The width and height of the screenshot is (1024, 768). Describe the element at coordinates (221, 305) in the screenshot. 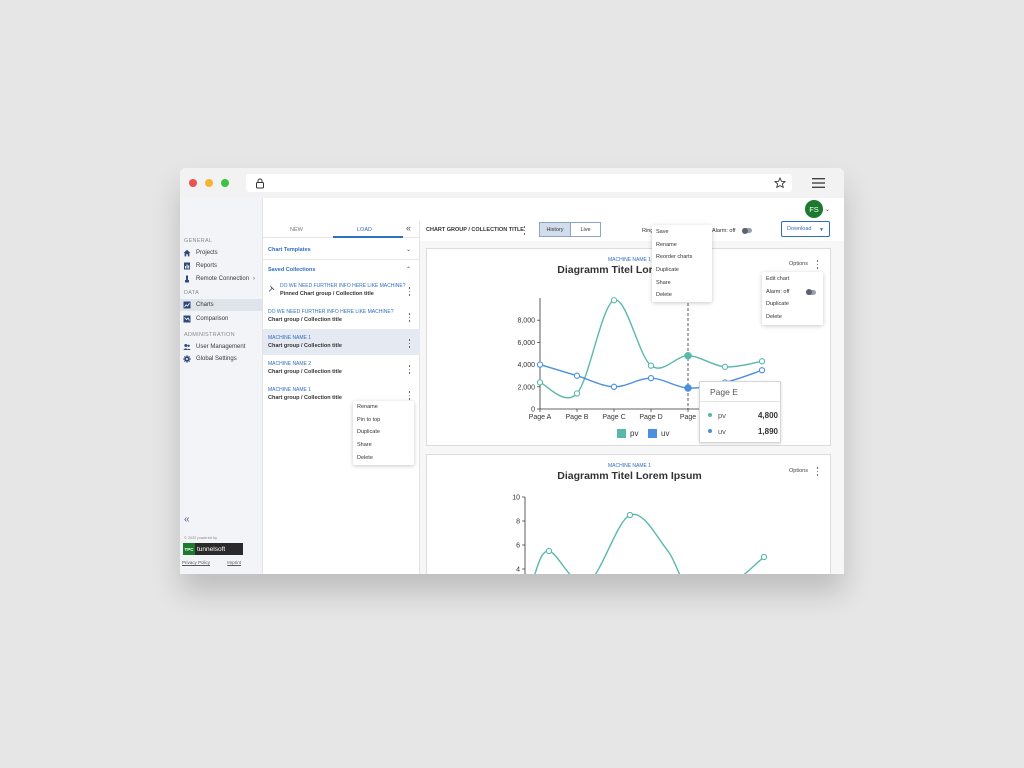

I see `sidebar-item-charts: Charts` at that location.